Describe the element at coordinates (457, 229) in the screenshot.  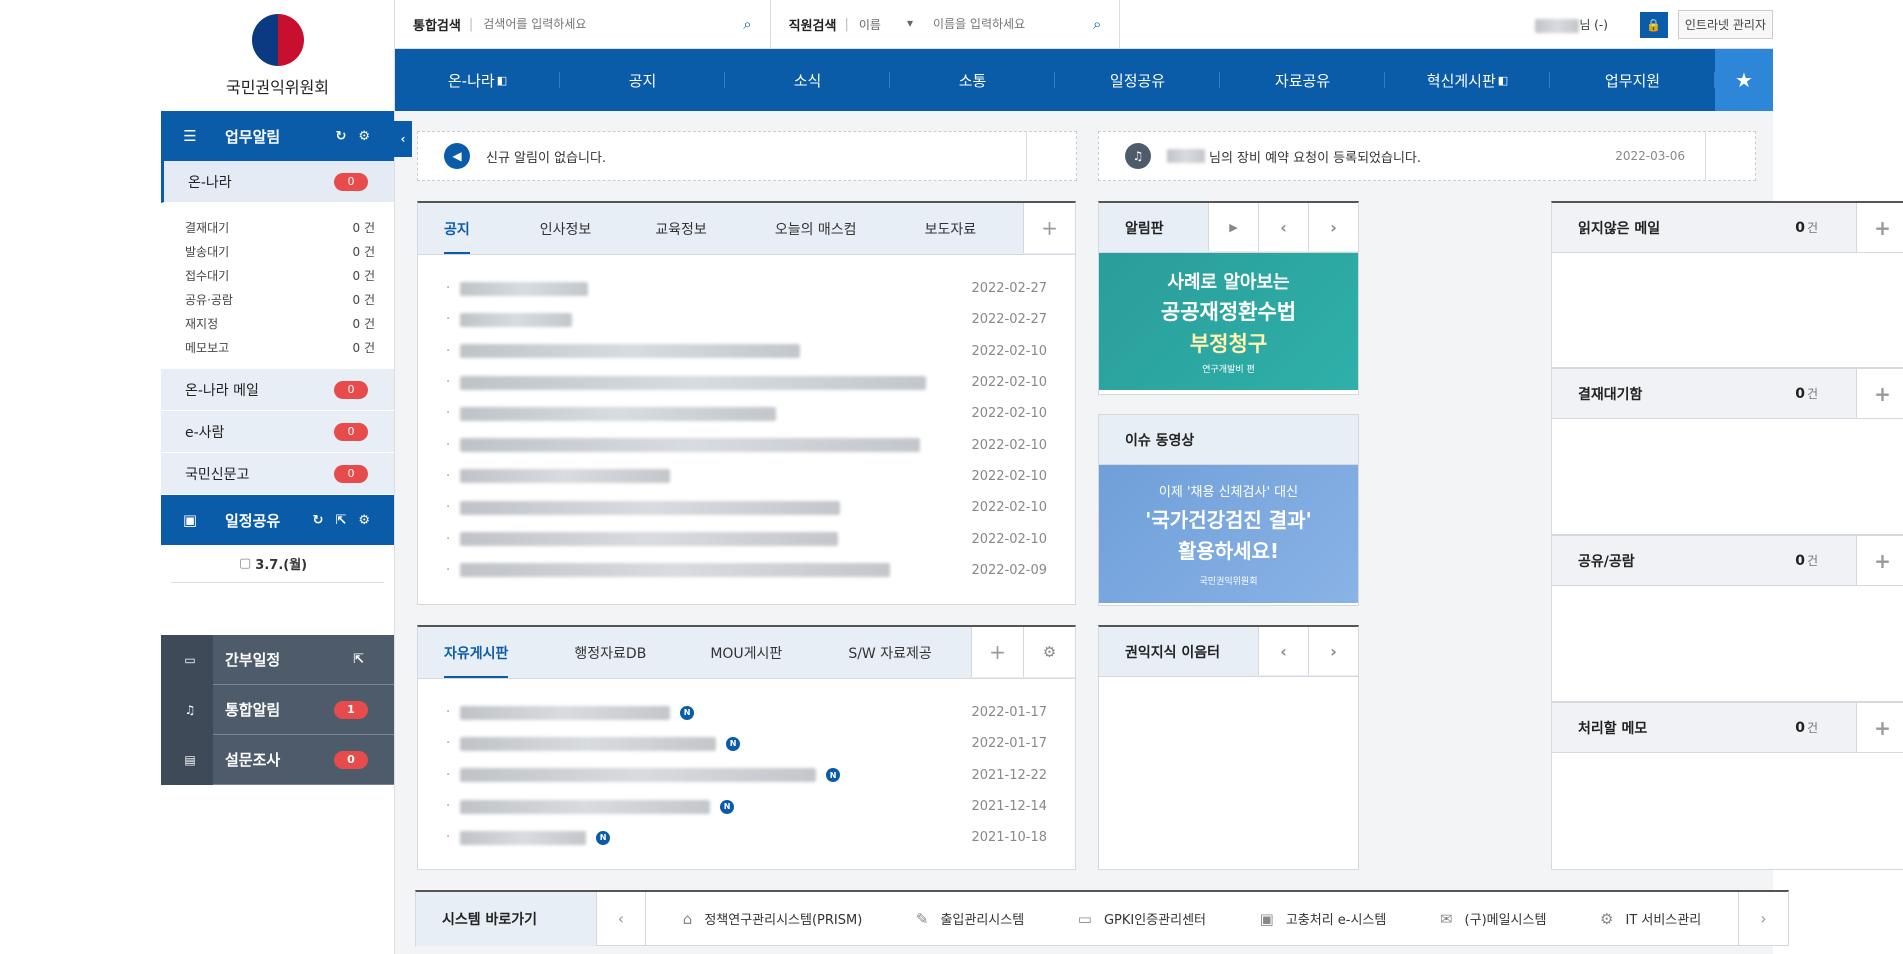
I see `tab-notice: 공지` at that location.